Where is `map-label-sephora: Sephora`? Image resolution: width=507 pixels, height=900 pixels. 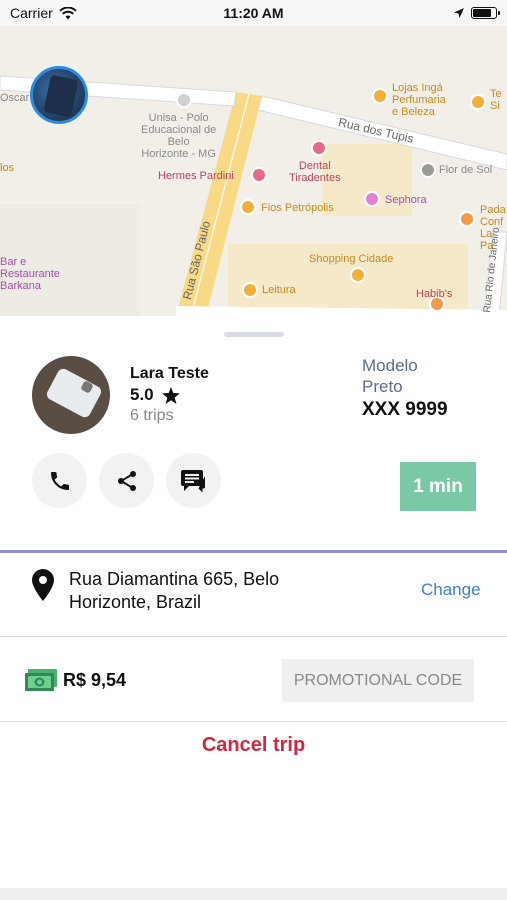
map-label-sephora: Sephora is located at coordinates (406, 200).